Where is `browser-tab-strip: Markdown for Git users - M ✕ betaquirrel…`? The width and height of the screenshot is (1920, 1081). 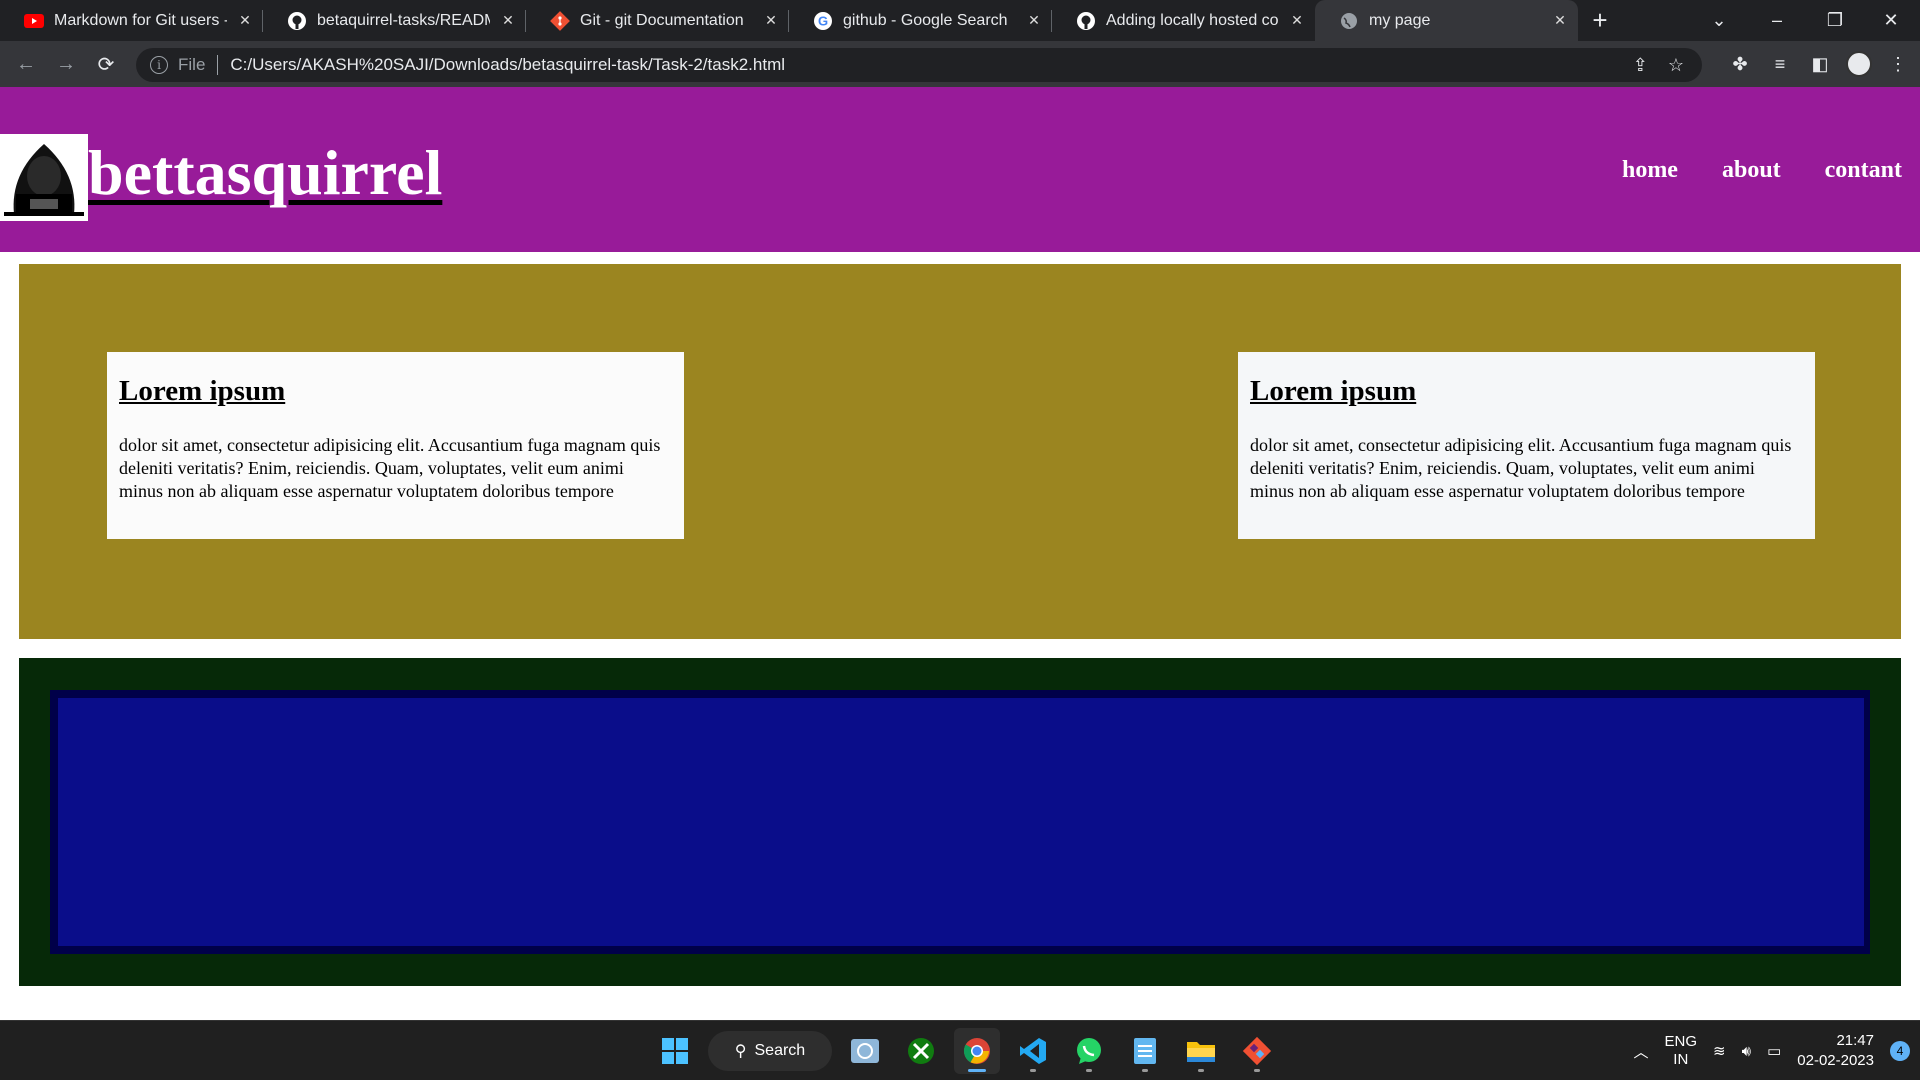
browser-tab-strip: Markdown for Git users - M ✕ betaquirrel… is located at coordinates (960, 20).